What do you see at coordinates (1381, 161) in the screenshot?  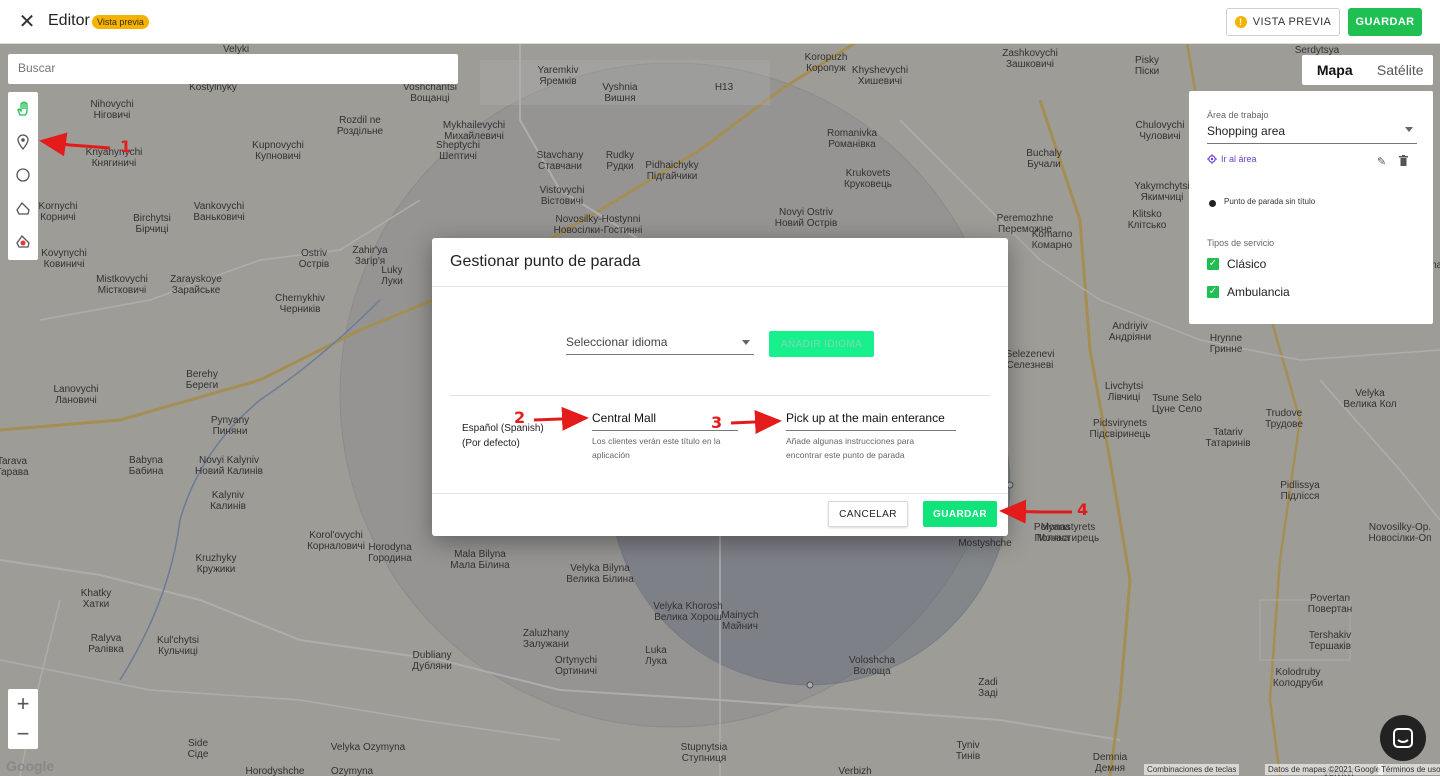 I see `pencil-icon: ✎` at bounding box center [1381, 161].